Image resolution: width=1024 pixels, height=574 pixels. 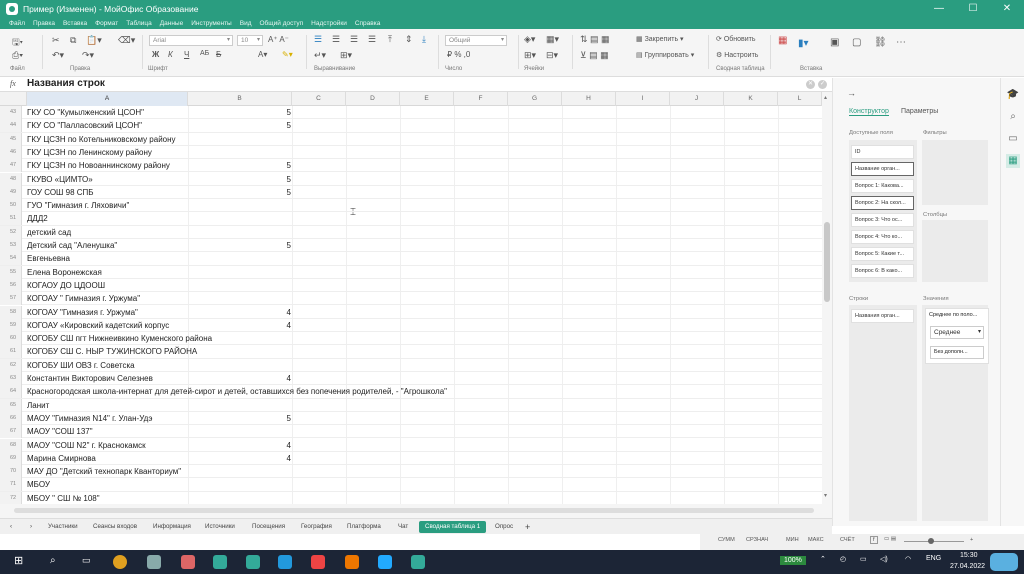 I want to click on row-number: 55, so click(x=11, y=272).